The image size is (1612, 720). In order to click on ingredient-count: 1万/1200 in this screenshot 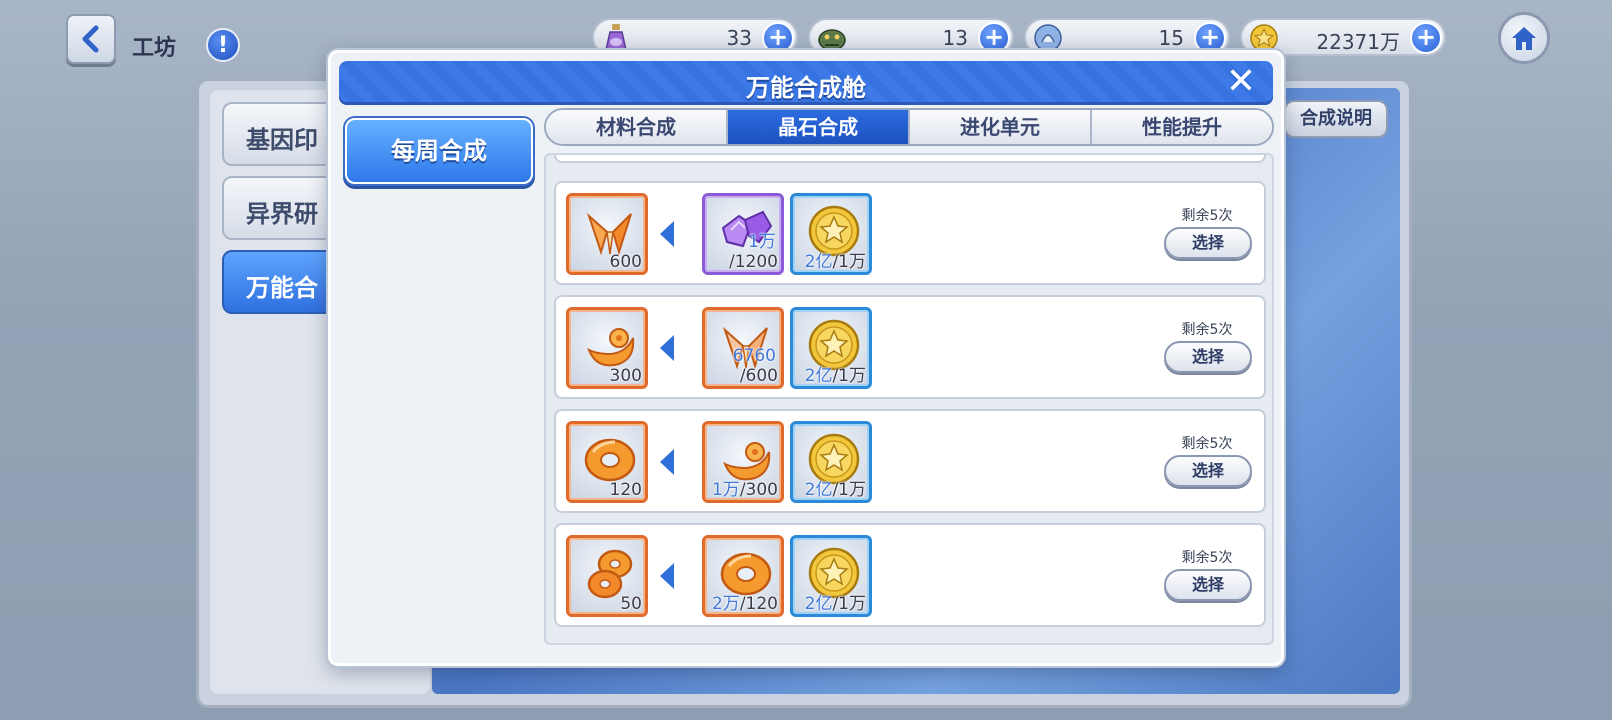, I will do `click(753, 252)`.